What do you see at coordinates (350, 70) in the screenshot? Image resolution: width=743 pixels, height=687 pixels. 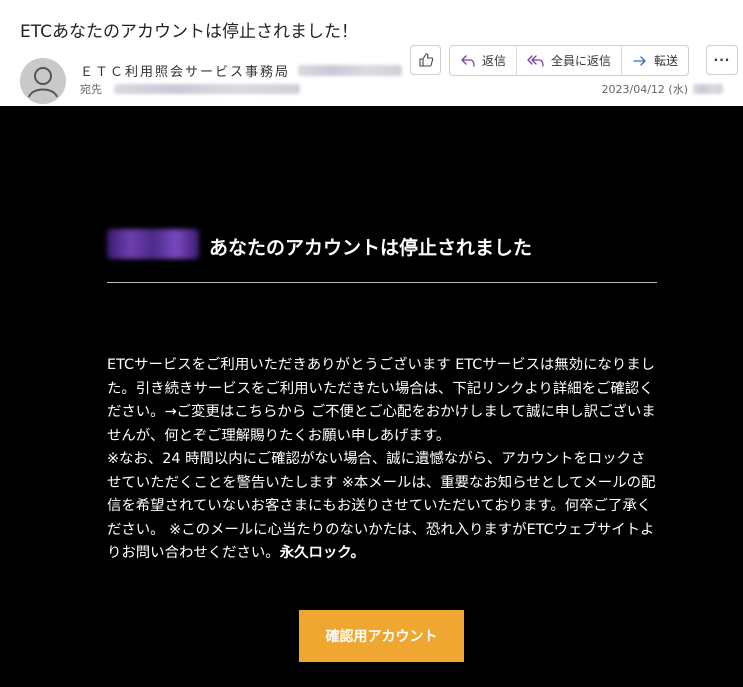 I see `sender-address-redacted` at bounding box center [350, 70].